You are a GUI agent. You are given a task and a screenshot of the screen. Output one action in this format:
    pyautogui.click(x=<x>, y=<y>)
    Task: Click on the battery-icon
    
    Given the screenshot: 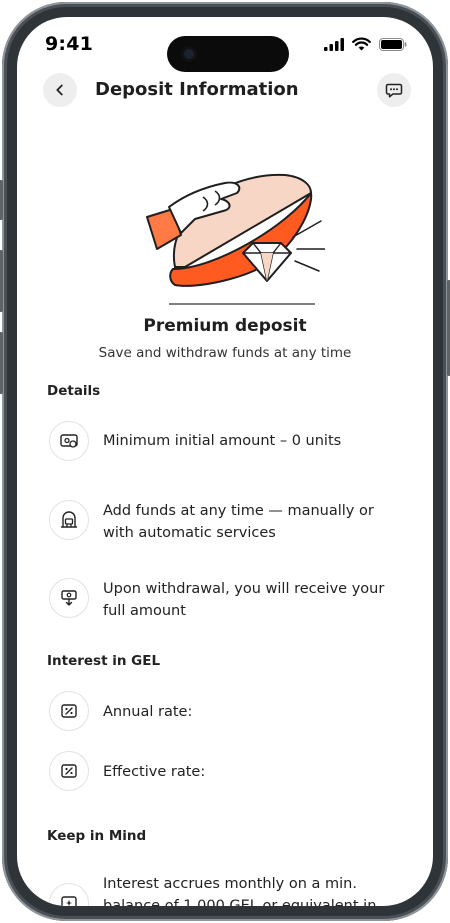 What is the action you would take?
    pyautogui.click(x=393, y=44)
    